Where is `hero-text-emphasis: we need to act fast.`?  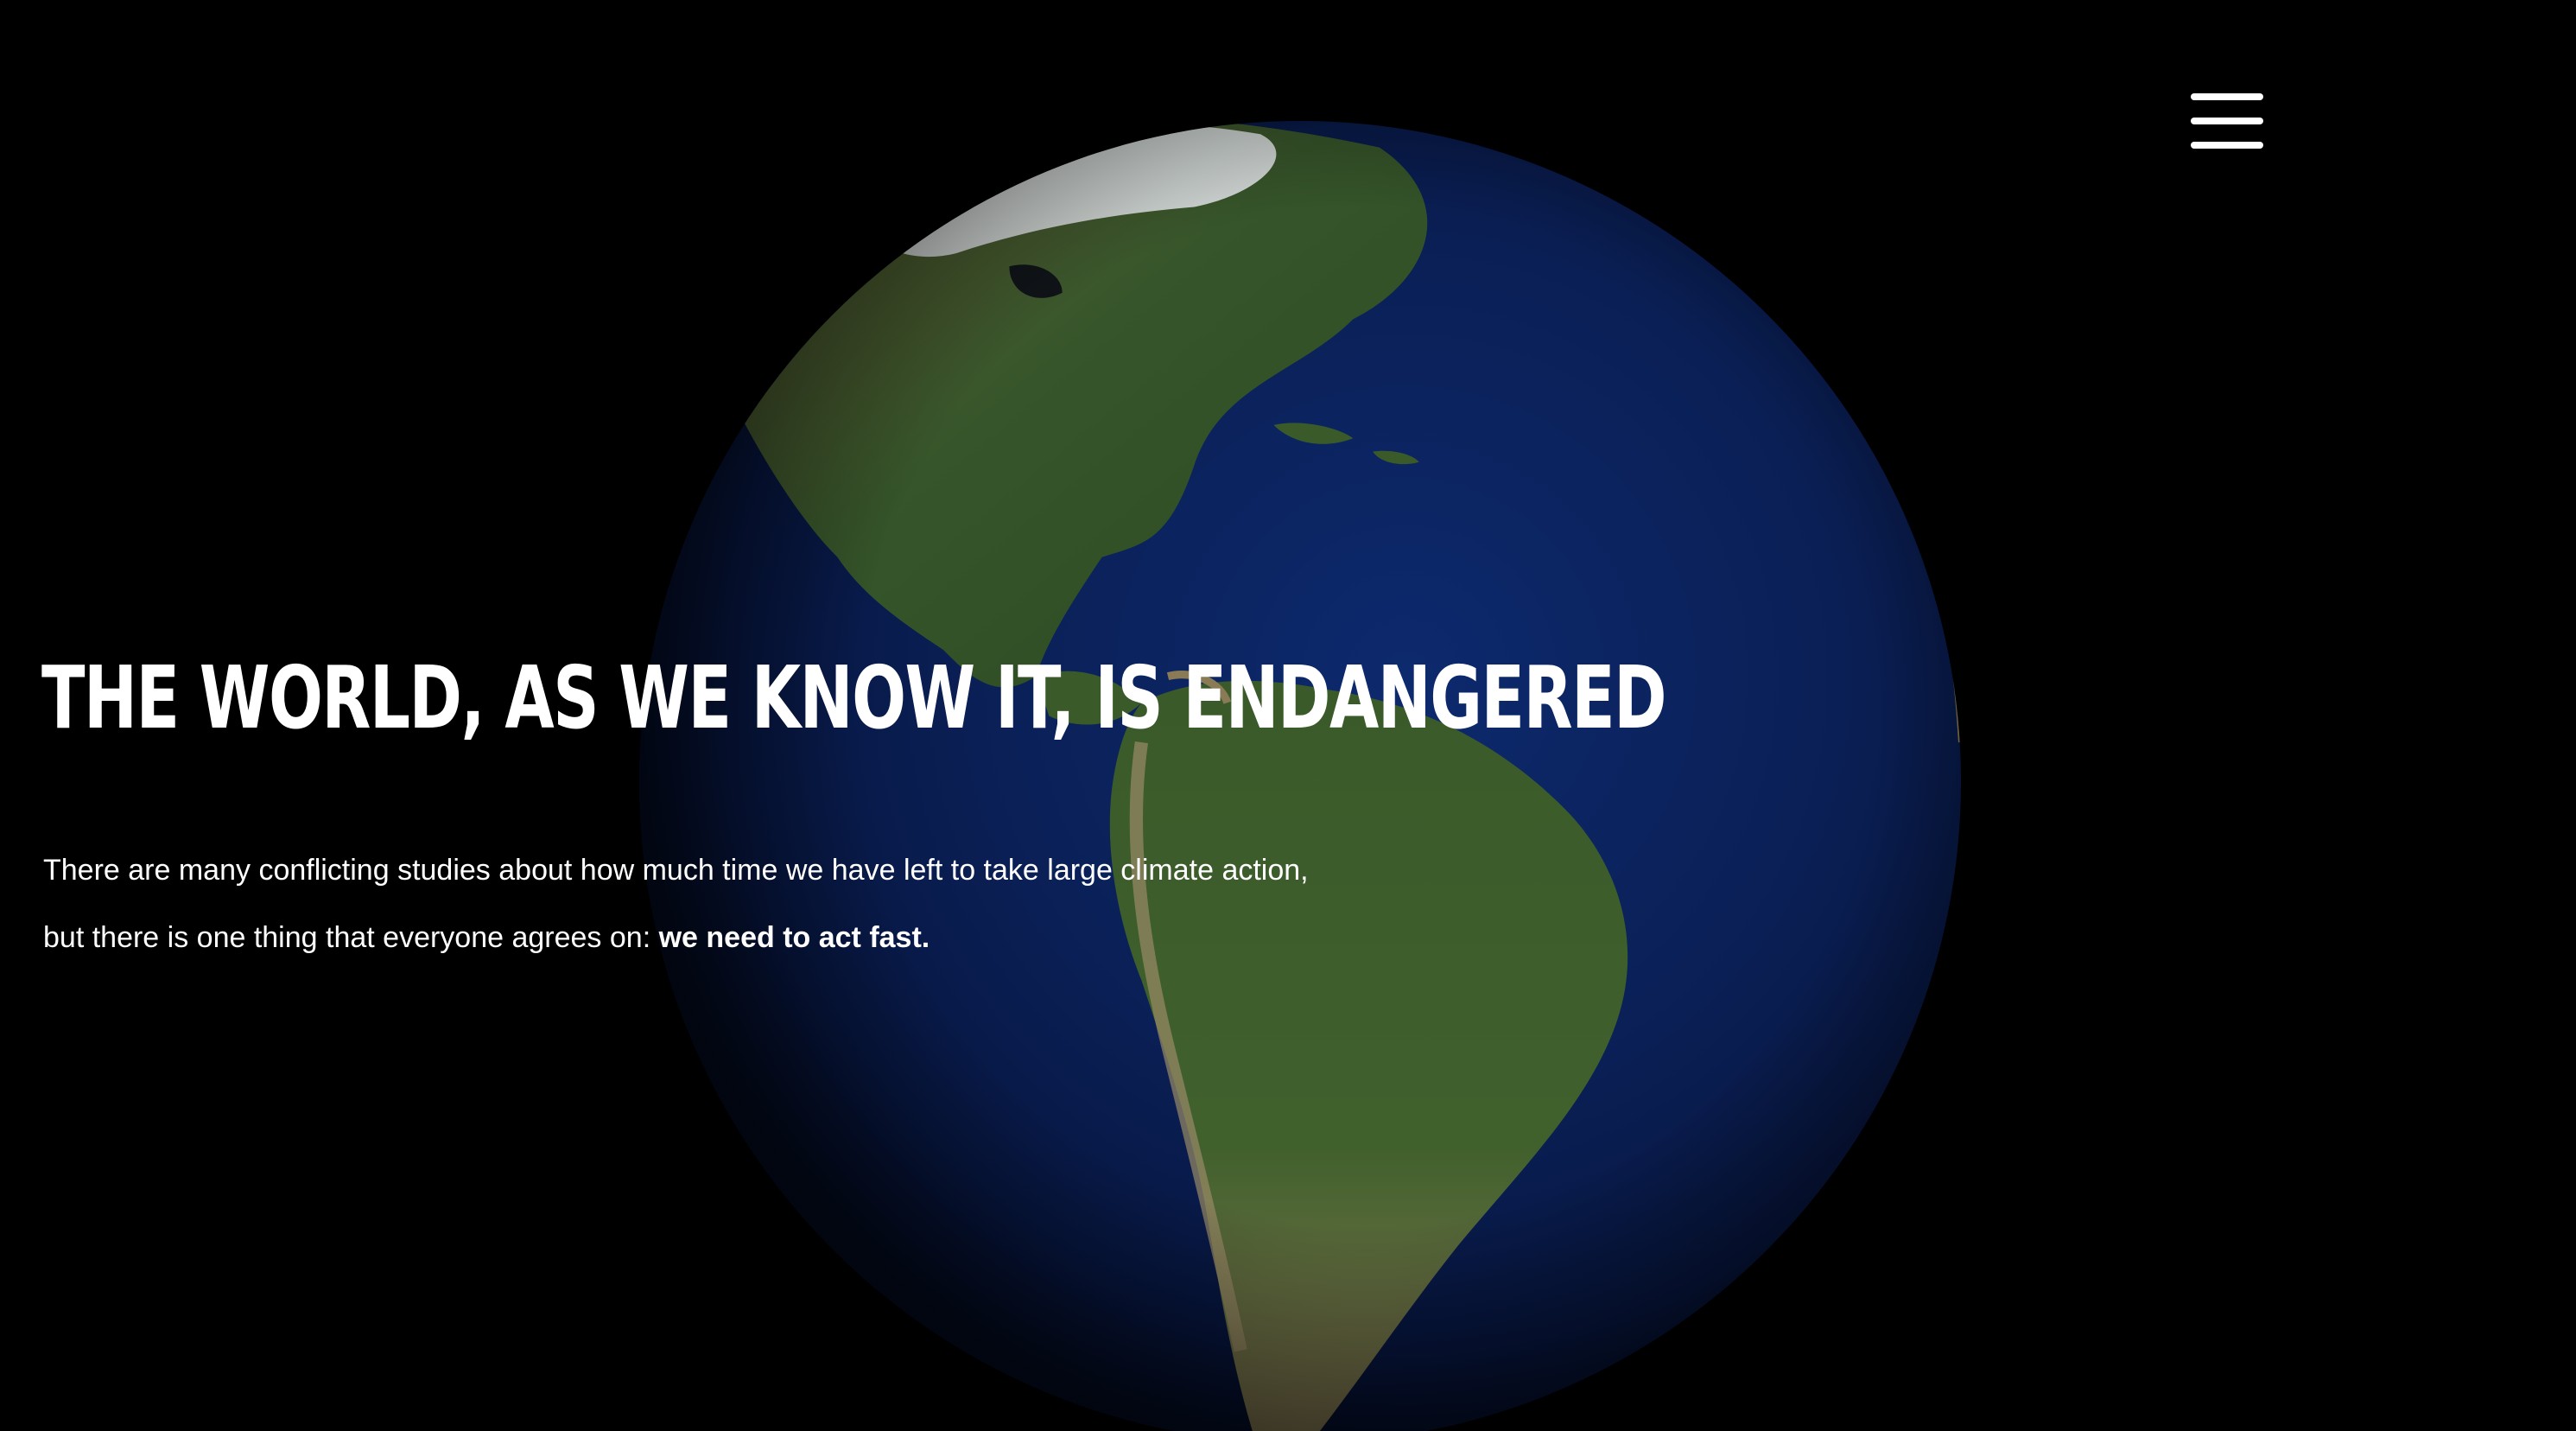 hero-text-emphasis: we need to act fast. is located at coordinates (794, 937).